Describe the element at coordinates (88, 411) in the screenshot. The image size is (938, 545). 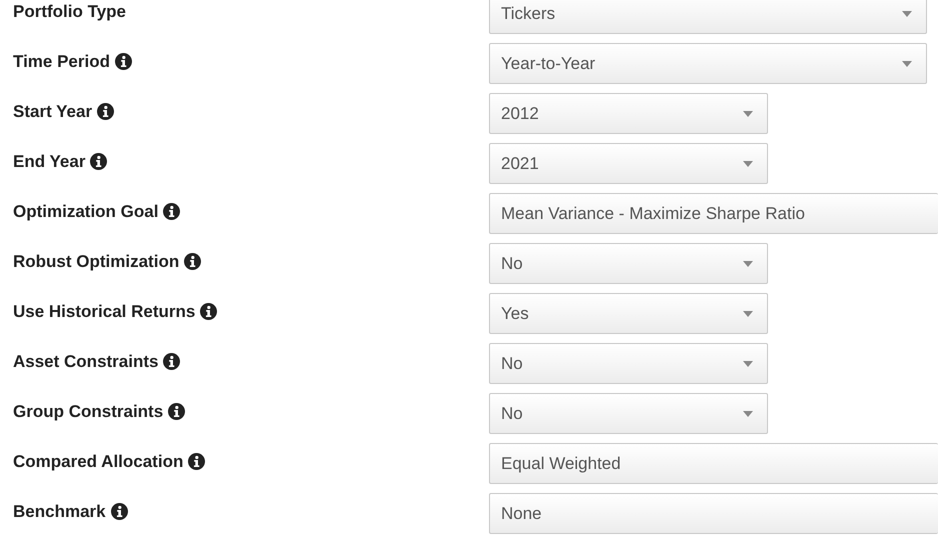
I see `field-label: Group Constraints` at that location.